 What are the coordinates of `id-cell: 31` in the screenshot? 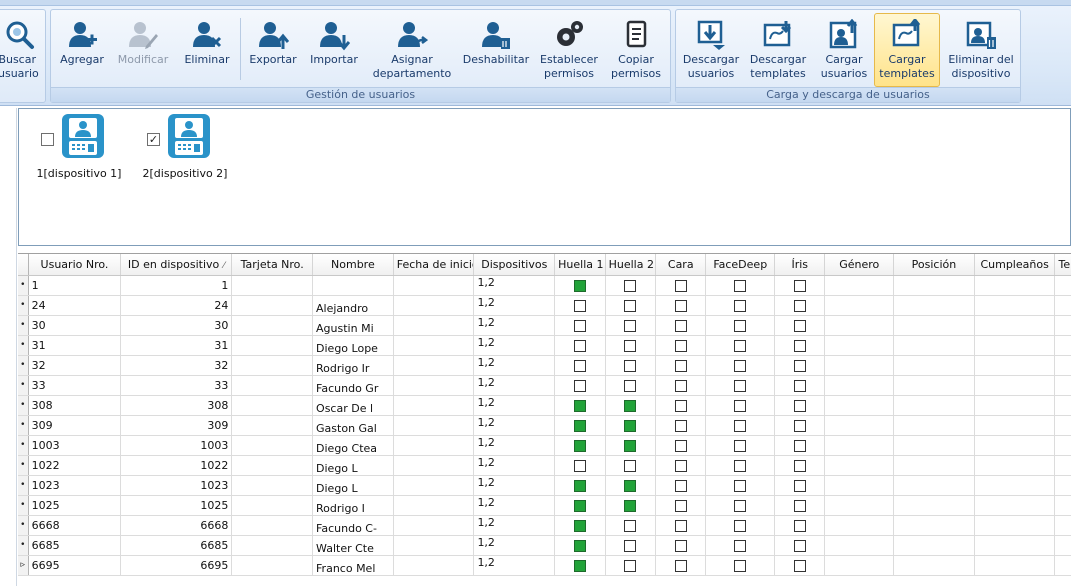 It's located at (176, 345).